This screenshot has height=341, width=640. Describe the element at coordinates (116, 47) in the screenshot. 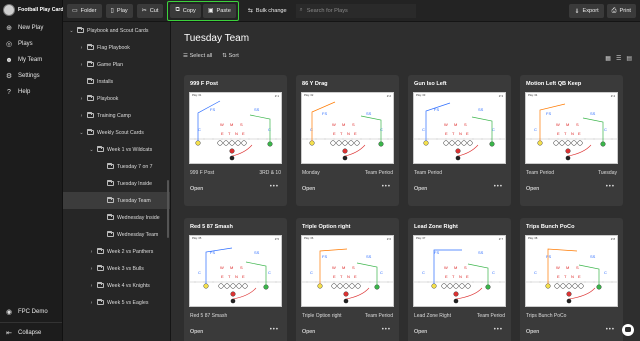

I see `tree-item: › Flag Playbook` at that location.